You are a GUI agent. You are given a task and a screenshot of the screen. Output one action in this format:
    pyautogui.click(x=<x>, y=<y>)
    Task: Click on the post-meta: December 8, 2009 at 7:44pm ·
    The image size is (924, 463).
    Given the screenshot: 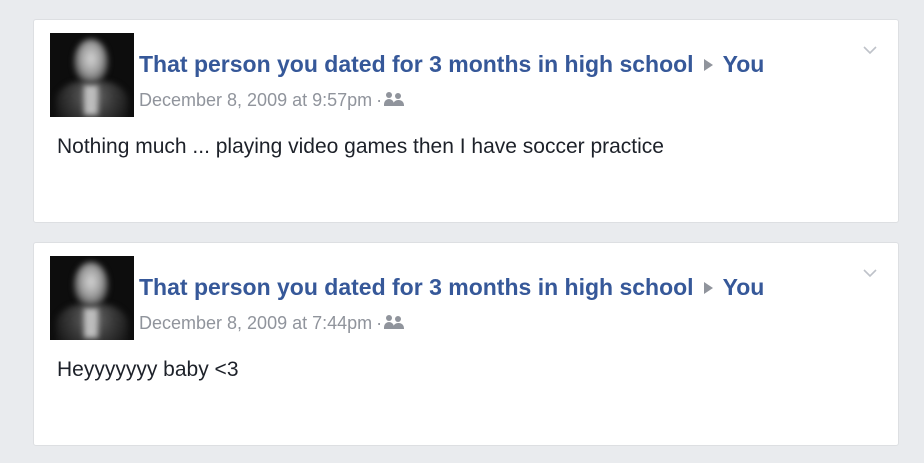 What is the action you would take?
    pyautogui.click(x=272, y=323)
    